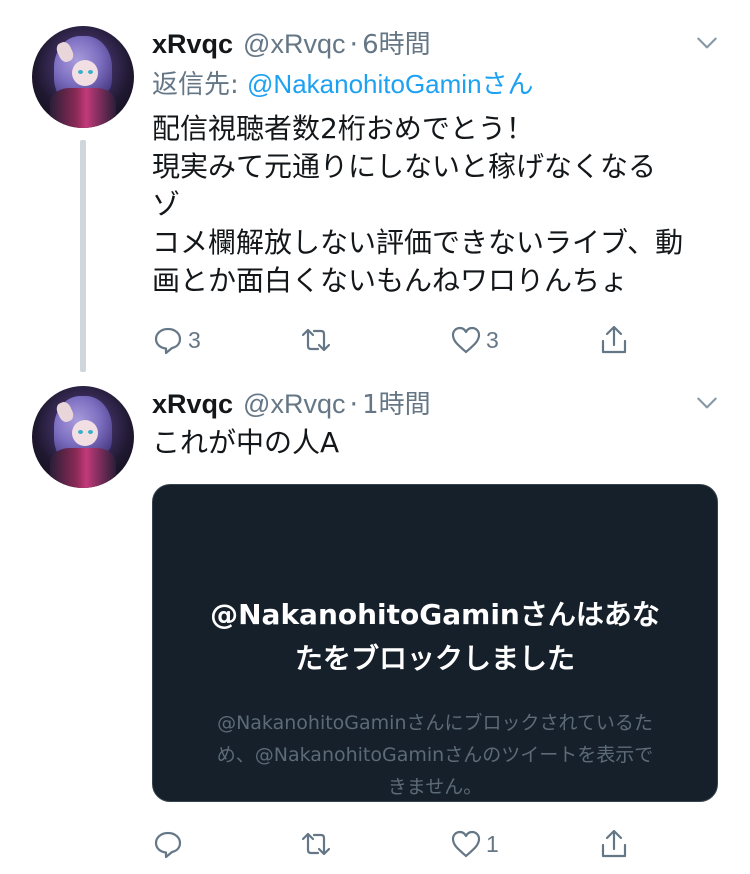 The width and height of the screenshot is (750, 874). Describe the element at coordinates (194, 339) in the screenshot. I see `reply-count: 3` at that location.